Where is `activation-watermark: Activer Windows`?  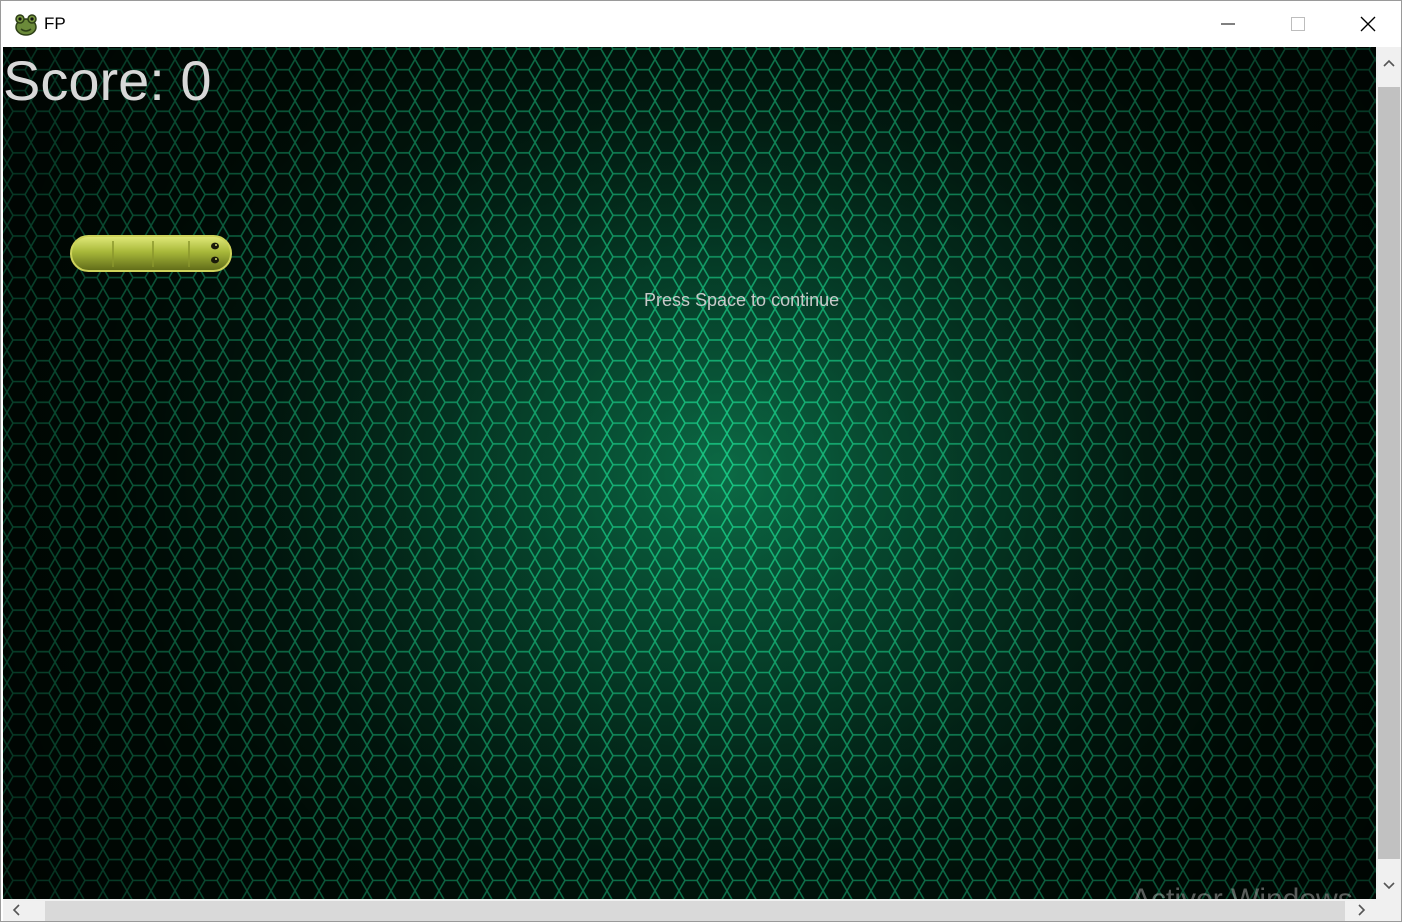
activation-watermark: Activer Windows is located at coordinates (1242, 891).